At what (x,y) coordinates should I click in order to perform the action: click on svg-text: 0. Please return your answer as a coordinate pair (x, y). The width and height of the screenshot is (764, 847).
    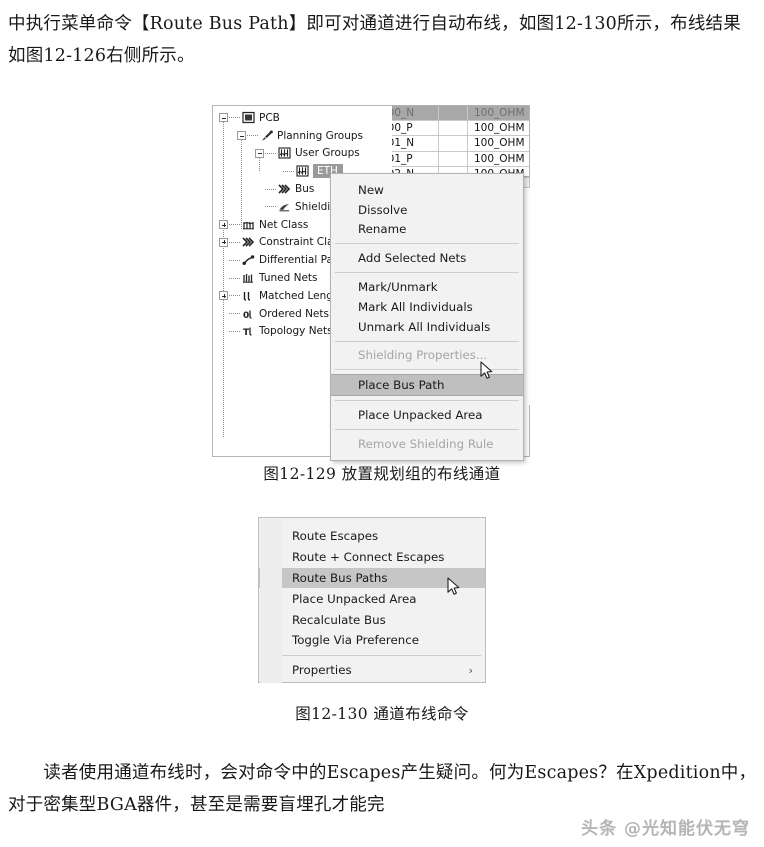
    Looking at the image, I should click on (246, 316).